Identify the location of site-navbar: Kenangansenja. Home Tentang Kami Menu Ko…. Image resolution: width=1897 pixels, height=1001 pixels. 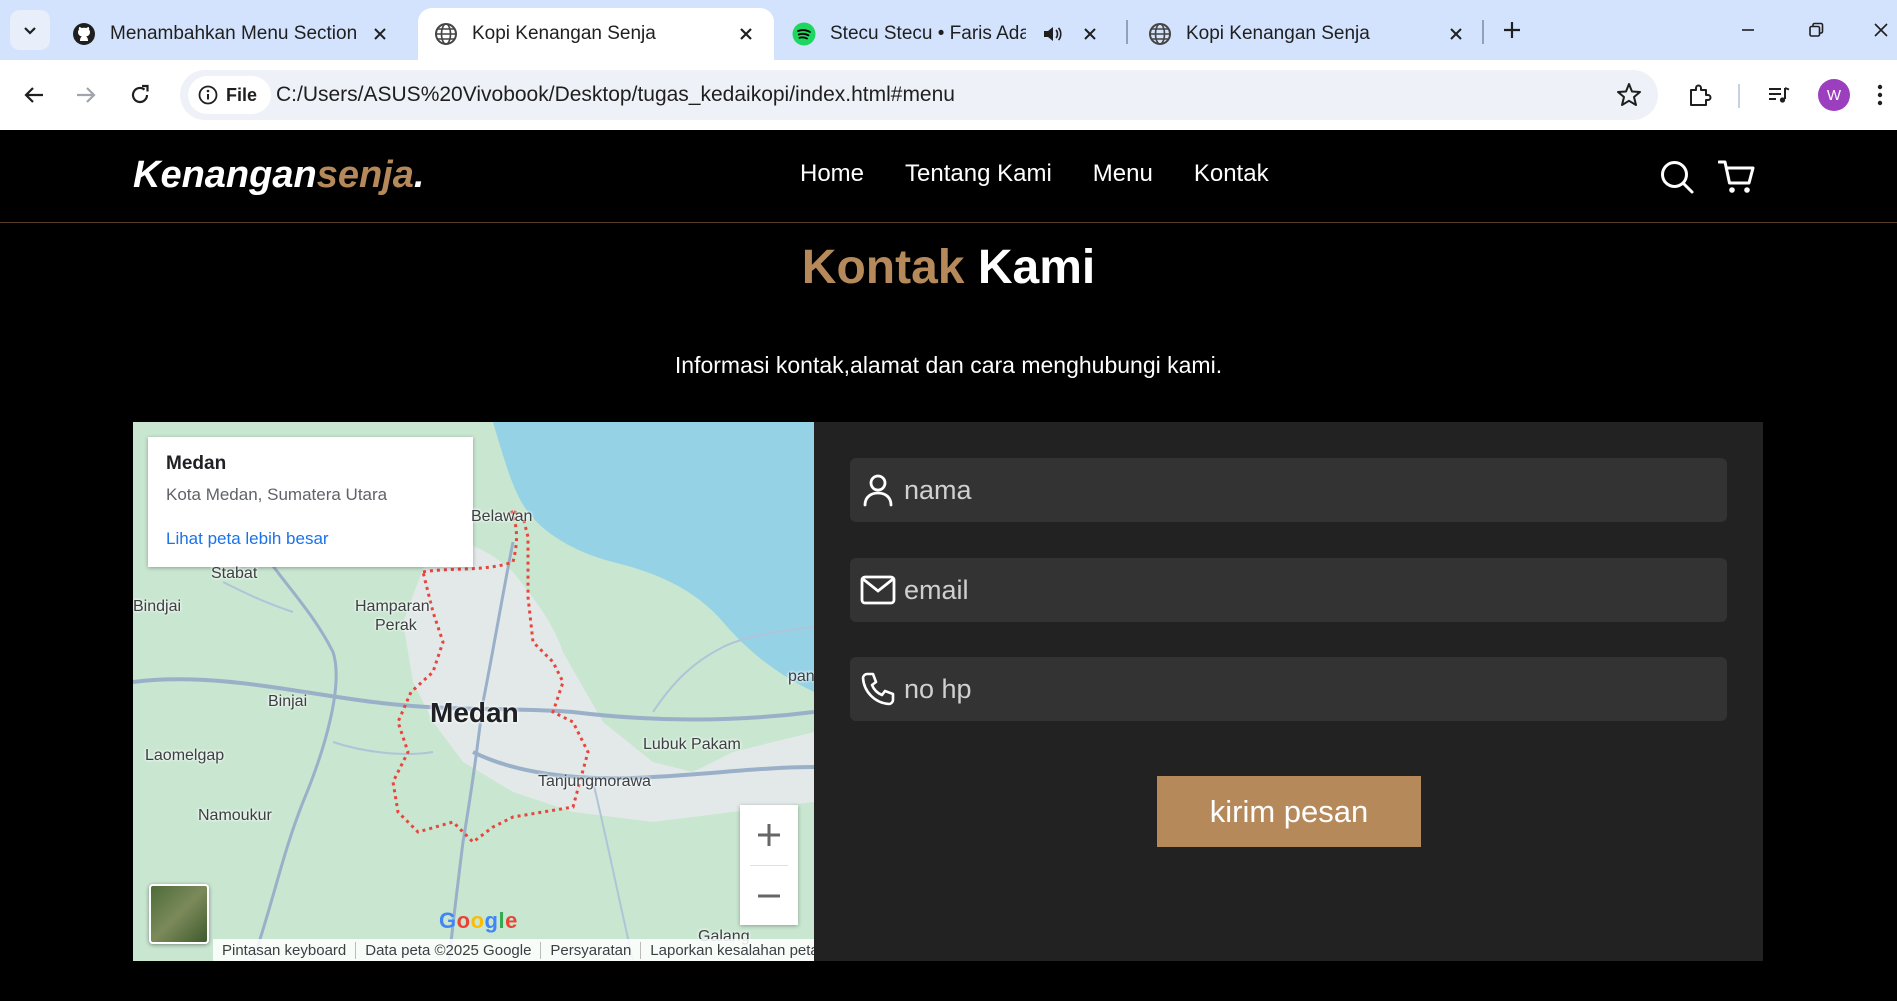
(948, 176).